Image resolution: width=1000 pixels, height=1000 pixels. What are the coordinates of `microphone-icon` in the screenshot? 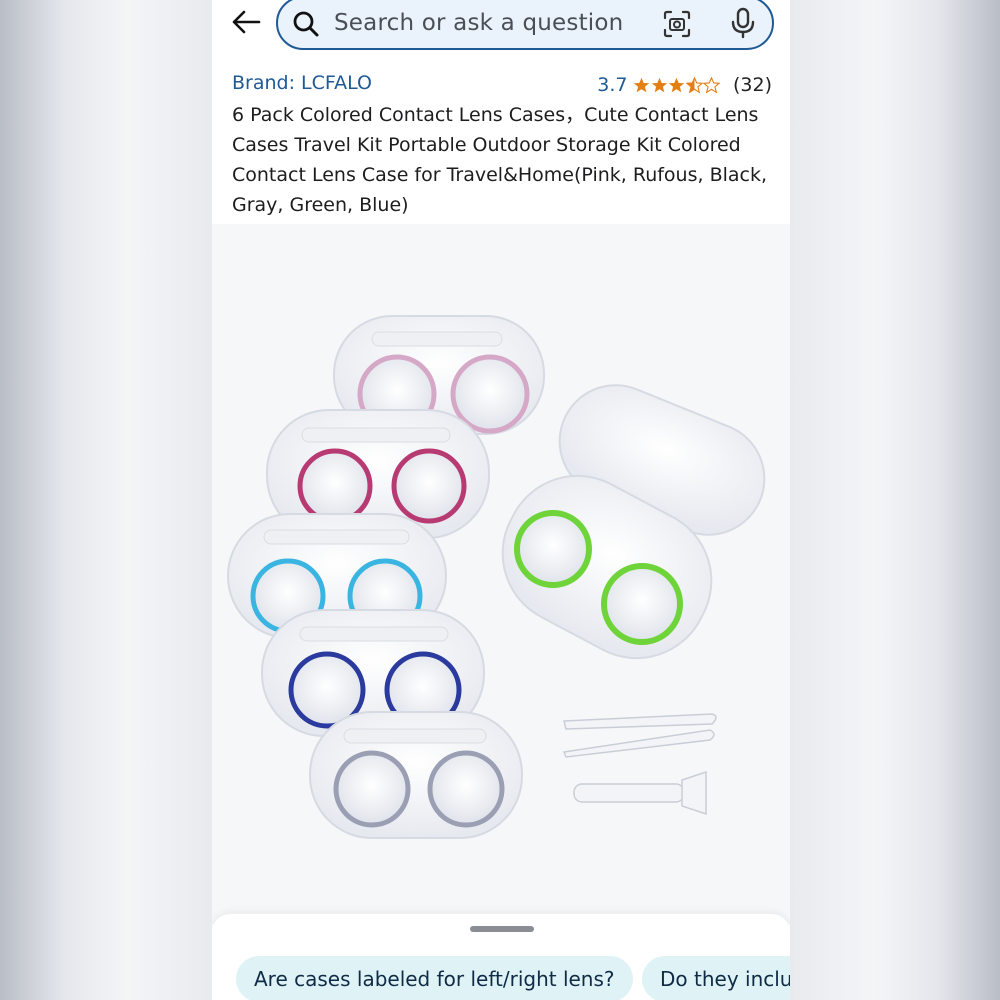 It's located at (743, 23).